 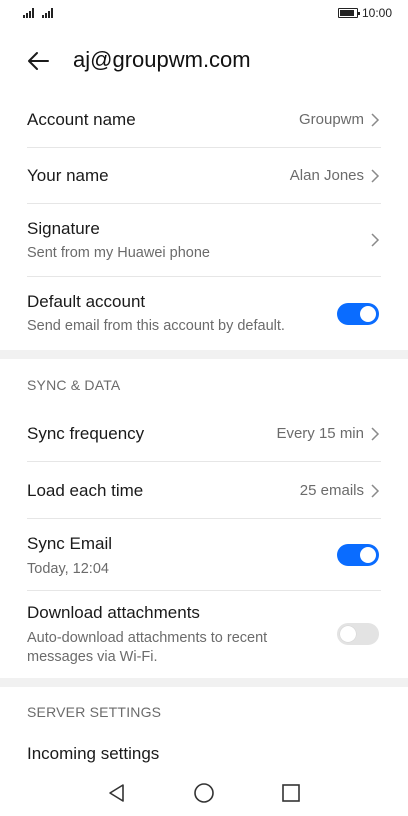 What do you see at coordinates (85, 490) in the screenshot?
I see `load-each-time-label: Load each time` at bounding box center [85, 490].